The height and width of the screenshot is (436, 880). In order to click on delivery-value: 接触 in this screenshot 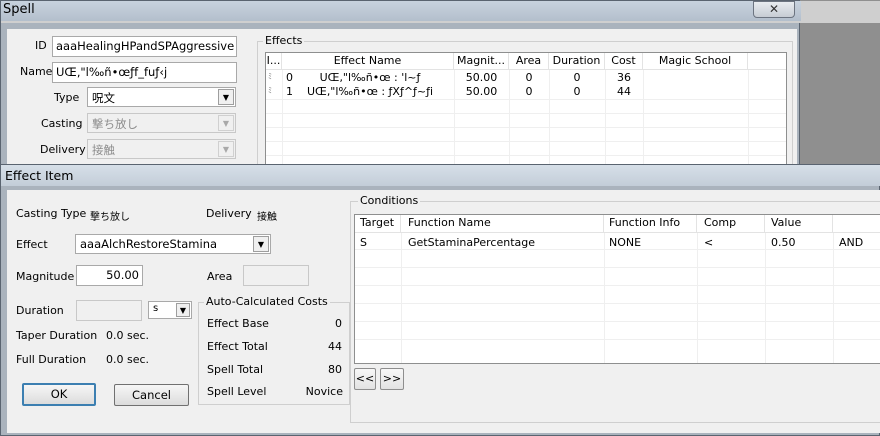, I will do `click(267, 217)`.